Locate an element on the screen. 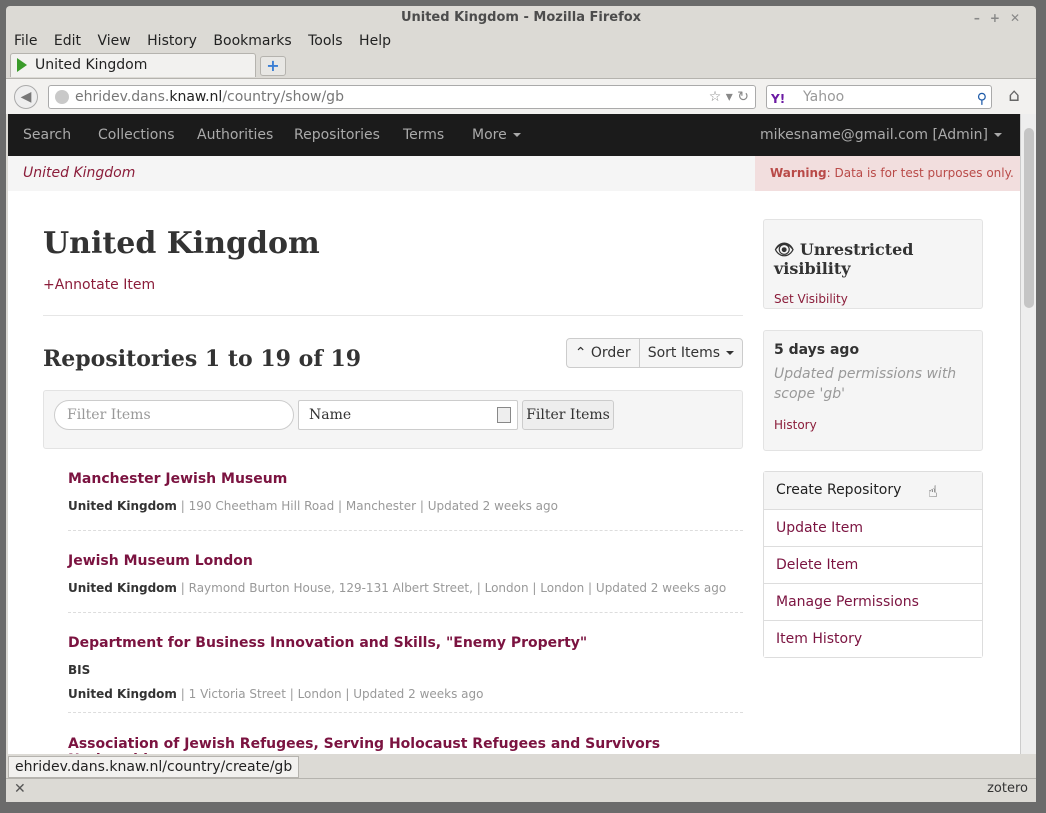 This screenshot has width=1046, height=813. window-controls: –+✕ is located at coordinates (1002, 18).